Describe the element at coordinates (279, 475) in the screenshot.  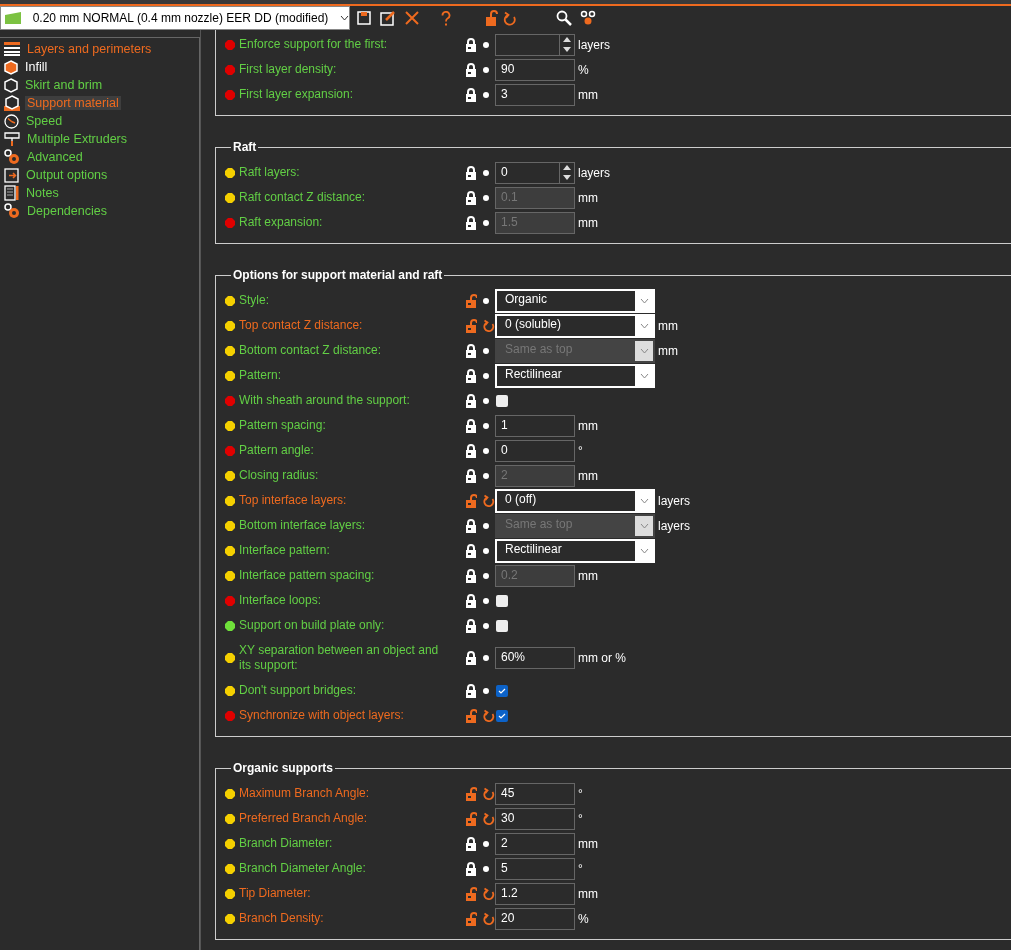
I see `setting-label: Closing radius:` at that location.